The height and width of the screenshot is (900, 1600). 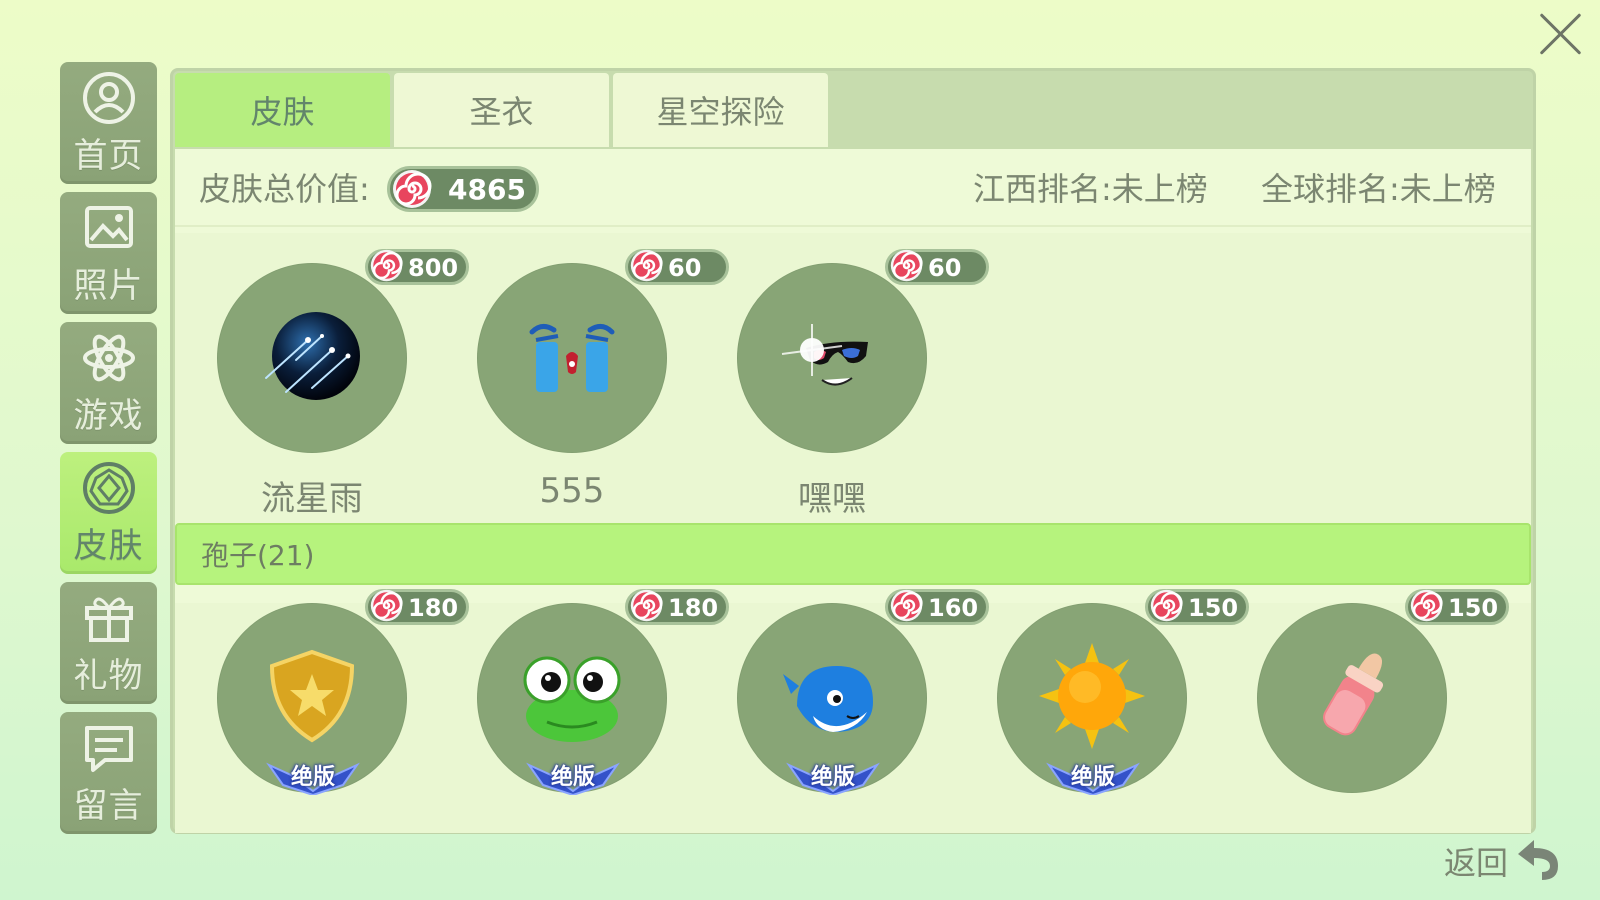 I want to click on back-button: 返回, so click(x=1503, y=861).